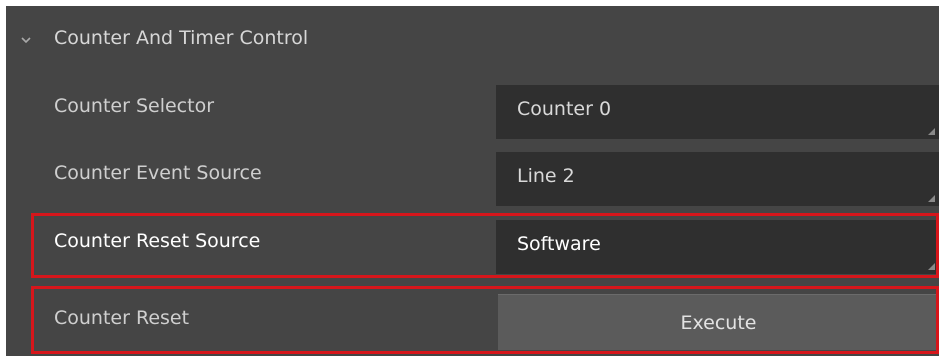 This screenshot has height=356, width=939. I want to click on dropdown-value: Line 2, so click(546, 176).